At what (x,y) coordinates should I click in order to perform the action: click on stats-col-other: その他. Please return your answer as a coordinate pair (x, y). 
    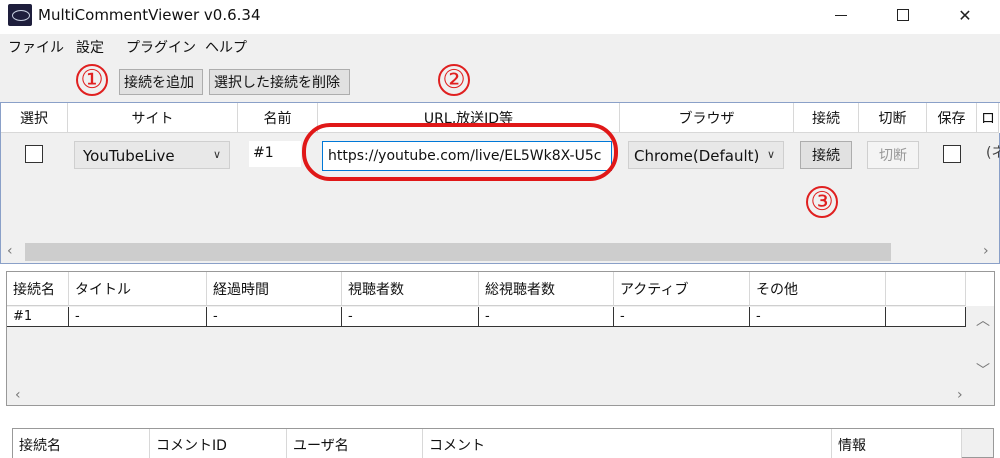
    Looking at the image, I should click on (818, 289).